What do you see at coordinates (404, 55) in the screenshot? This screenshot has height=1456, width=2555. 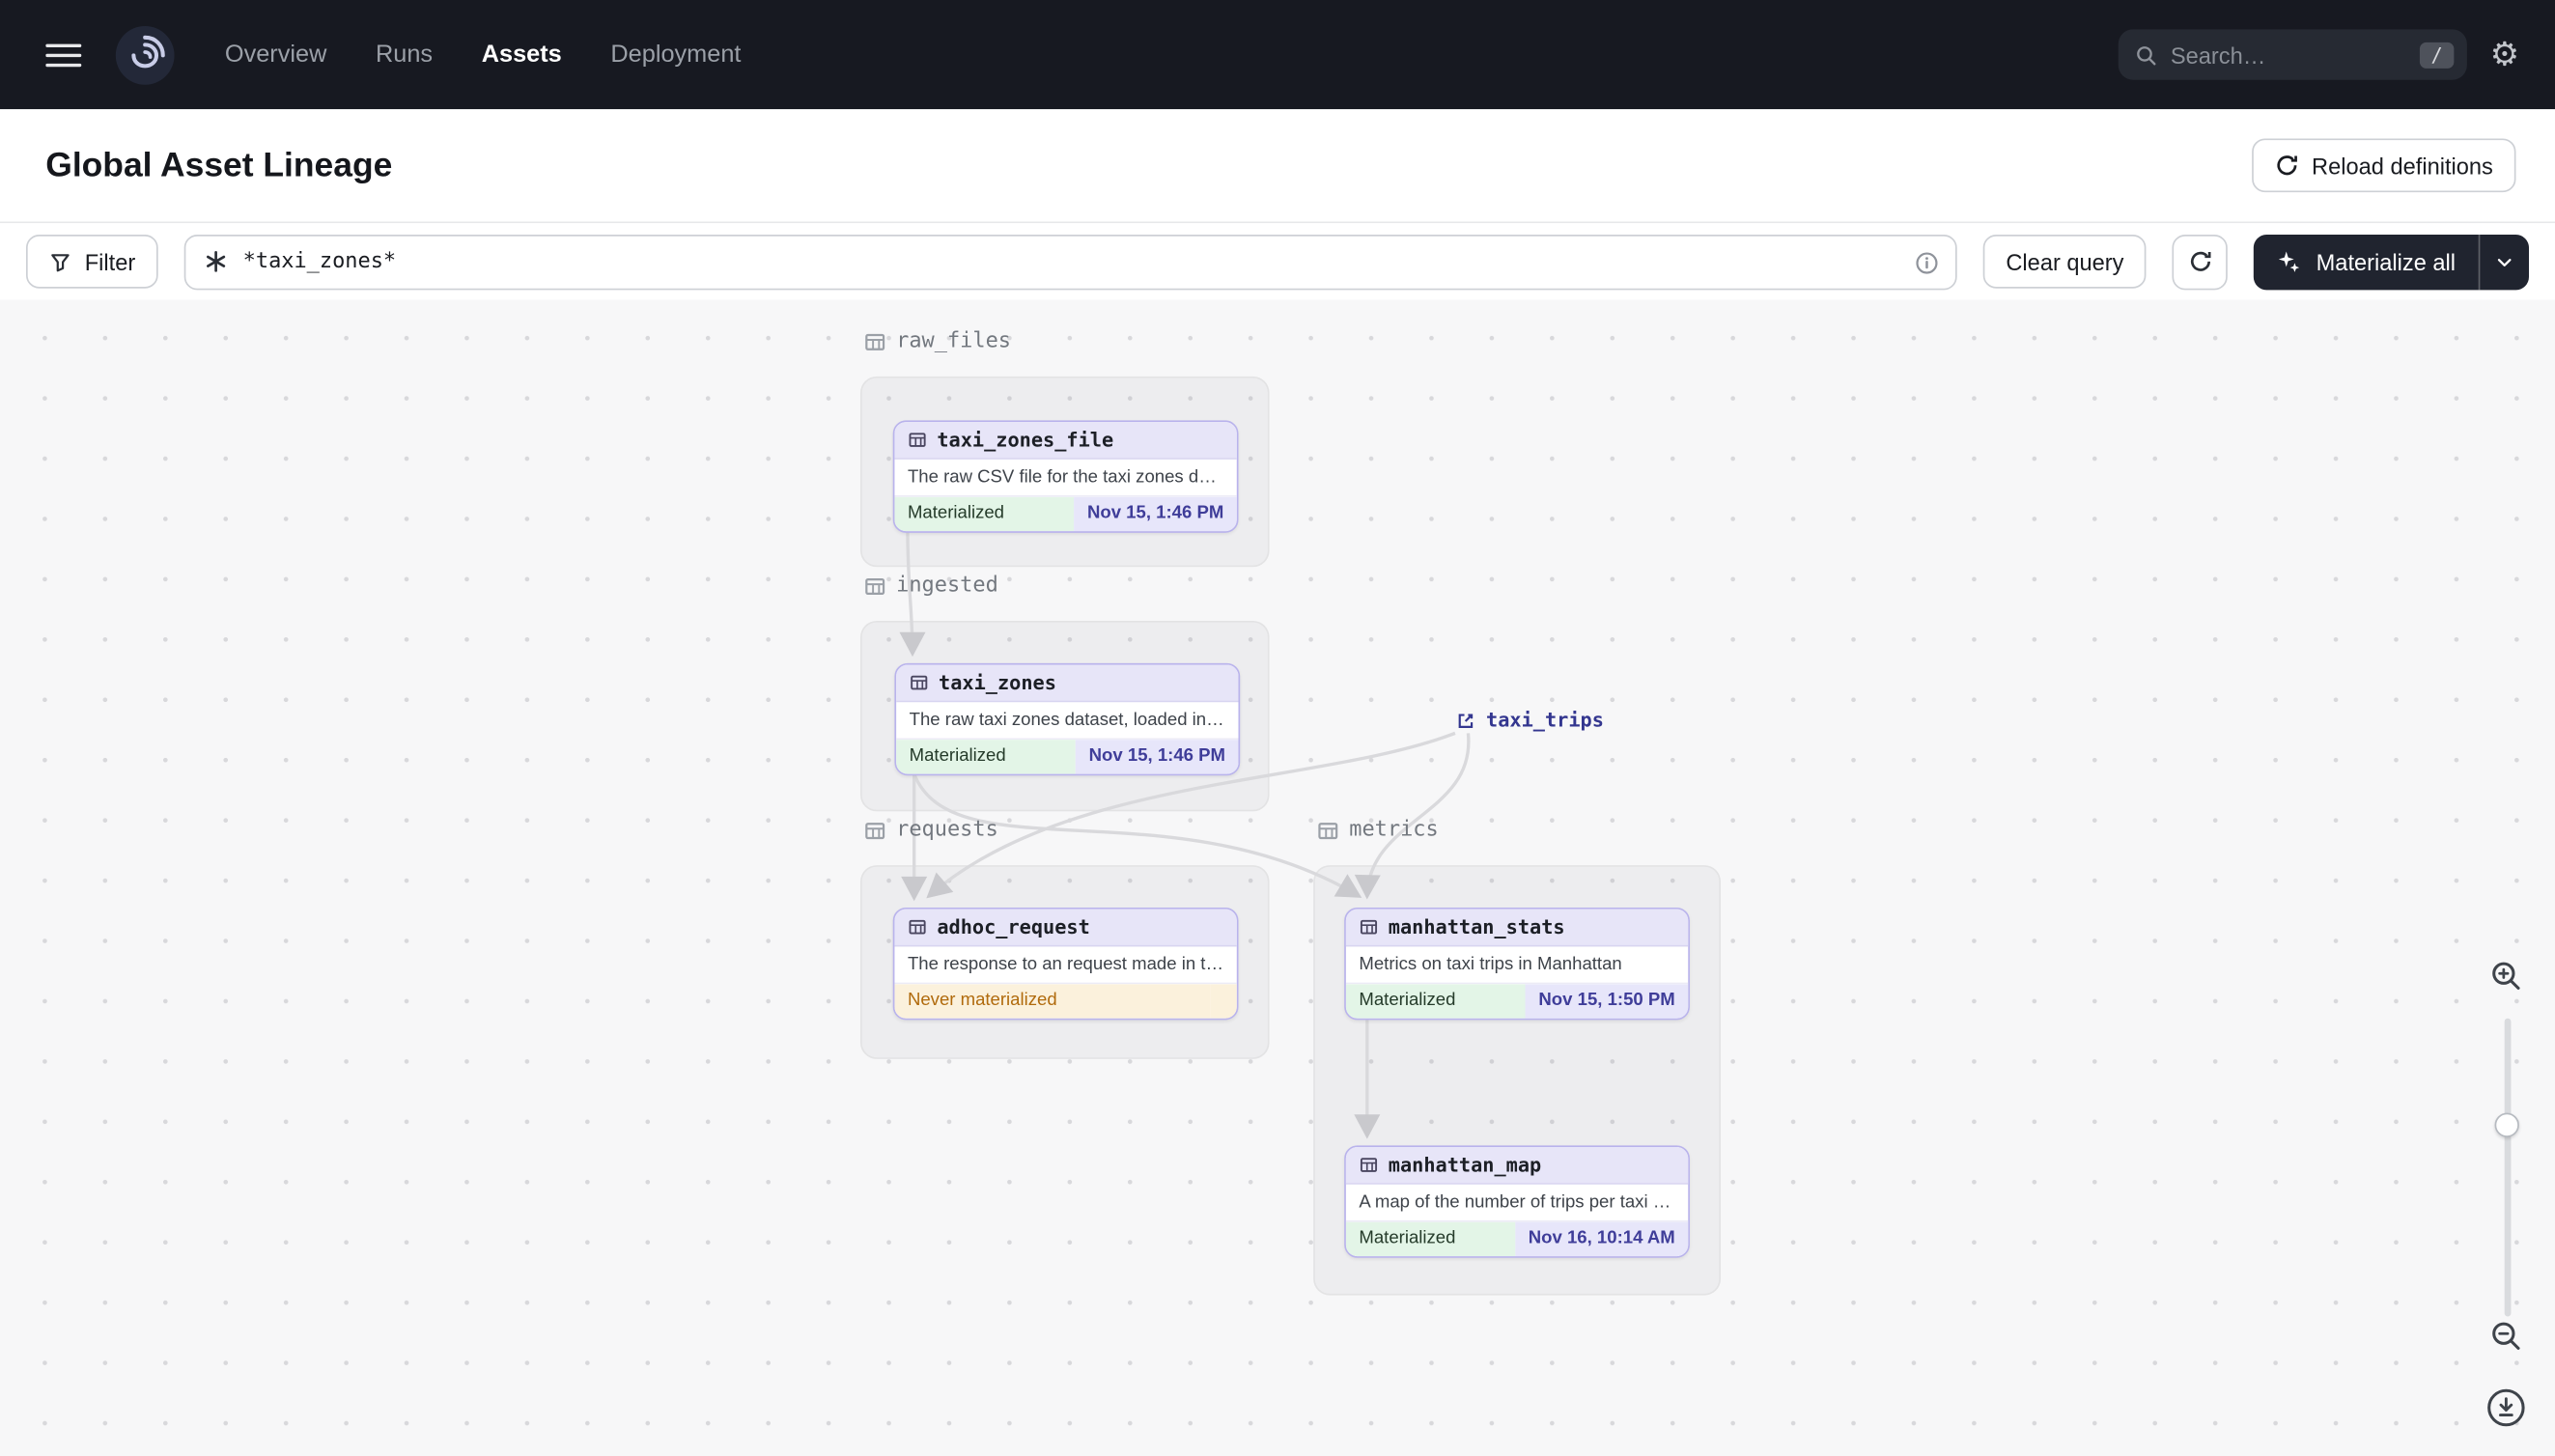 I see `nav-runs: Runs` at bounding box center [404, 55].